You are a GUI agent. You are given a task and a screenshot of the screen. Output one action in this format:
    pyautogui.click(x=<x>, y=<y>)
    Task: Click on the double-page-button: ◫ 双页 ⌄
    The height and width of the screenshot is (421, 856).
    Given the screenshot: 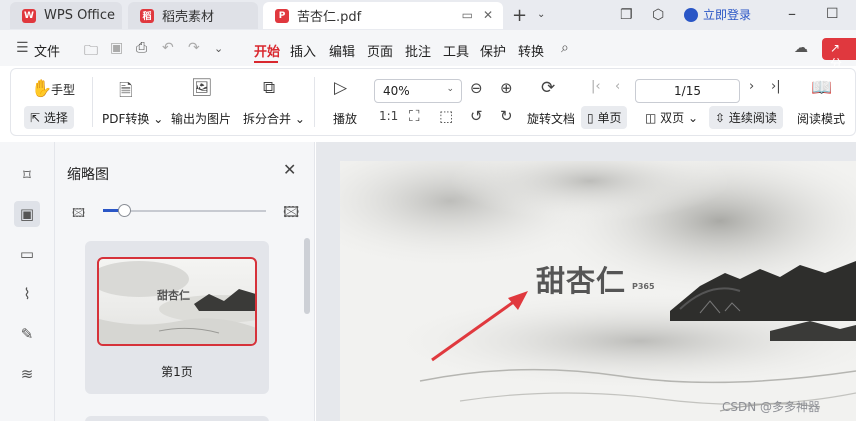 What is the action you would take?
    pyautogui.click(x=671, y=117)
    